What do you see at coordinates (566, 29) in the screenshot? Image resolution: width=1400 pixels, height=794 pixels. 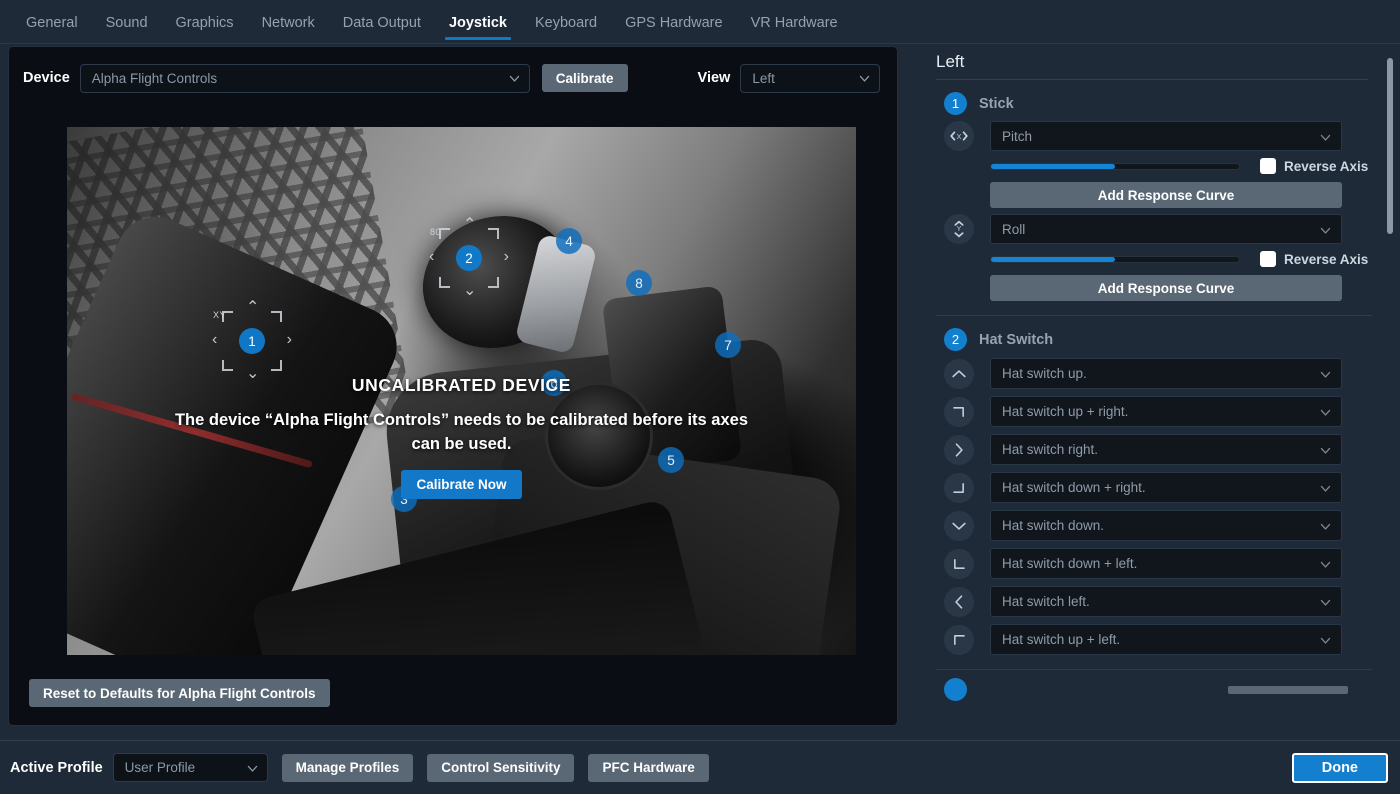 I see `tab-keyboard: Keyboard` at bounding box center [566, 29].